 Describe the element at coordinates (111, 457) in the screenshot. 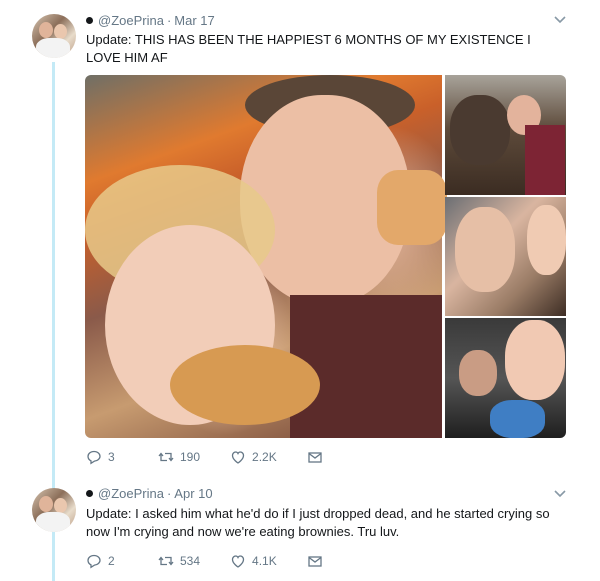

I see `reply-count: 3` at that location.